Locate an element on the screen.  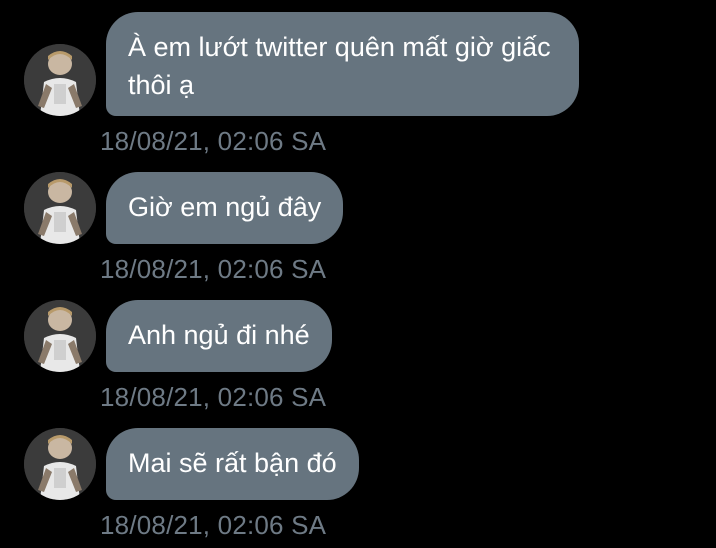
message-bubble: Giờ em ngủ đây is located at coordinates (225, 208).